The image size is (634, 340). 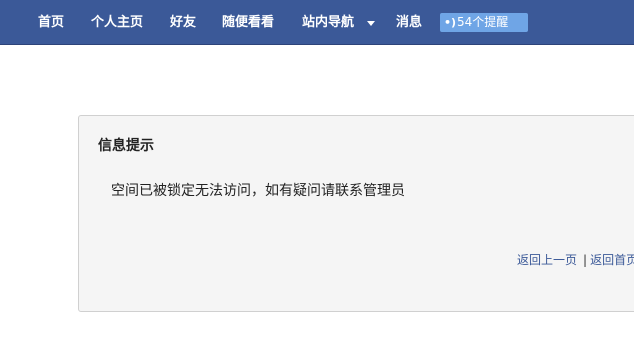 I want to click on notice-links: 返回上一页 | 返回首页, so click(x=575, y=259).